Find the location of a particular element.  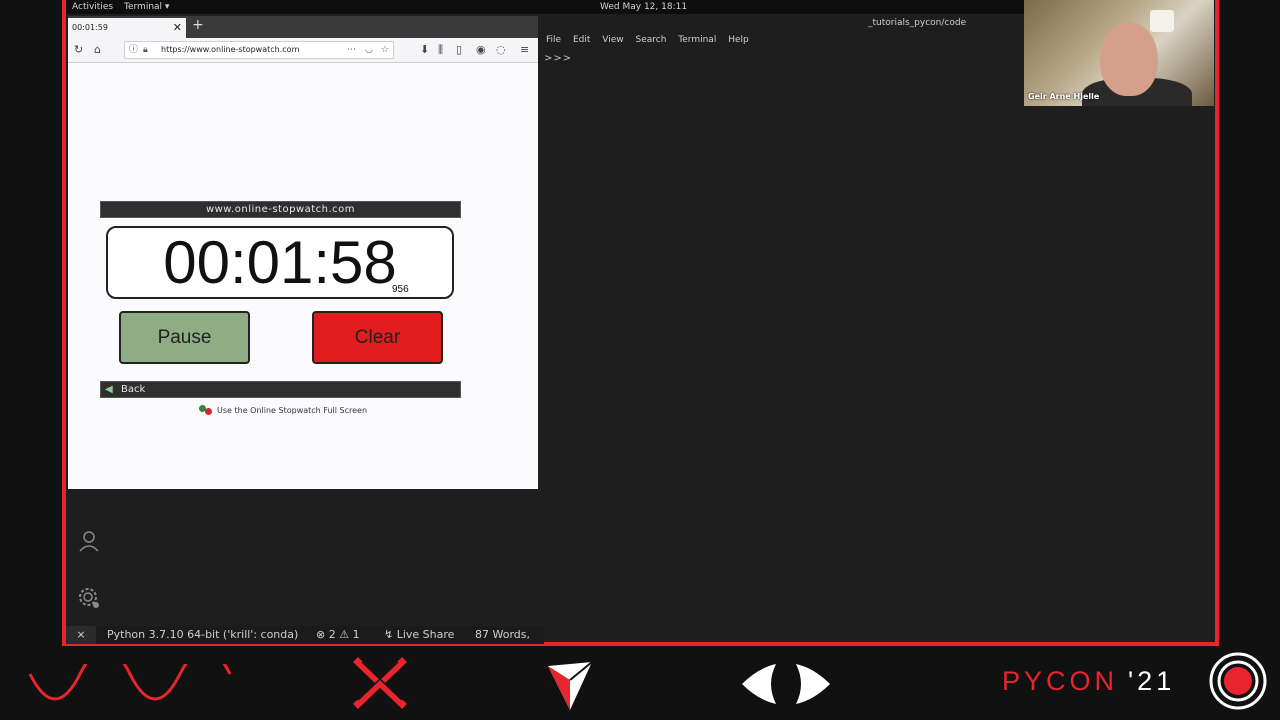

webcam-feed: Geir Arne Hjelle is located at coordinates (1119, 53).